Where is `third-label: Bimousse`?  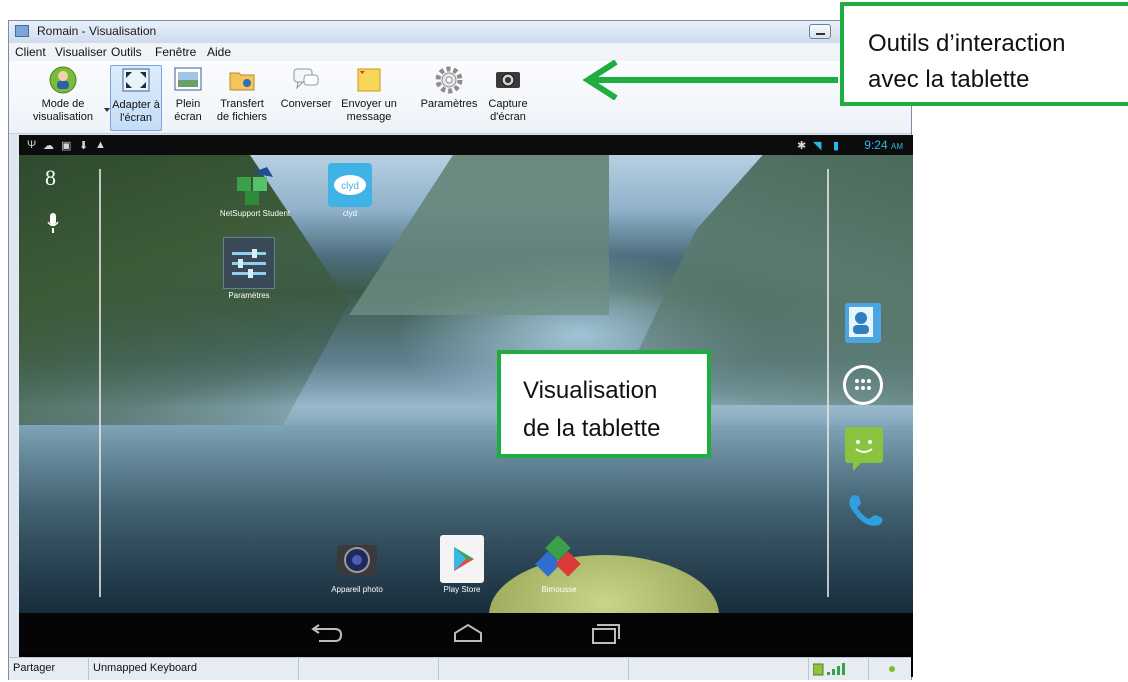
third-label: Bimousse is located at coordinates (559, 589).